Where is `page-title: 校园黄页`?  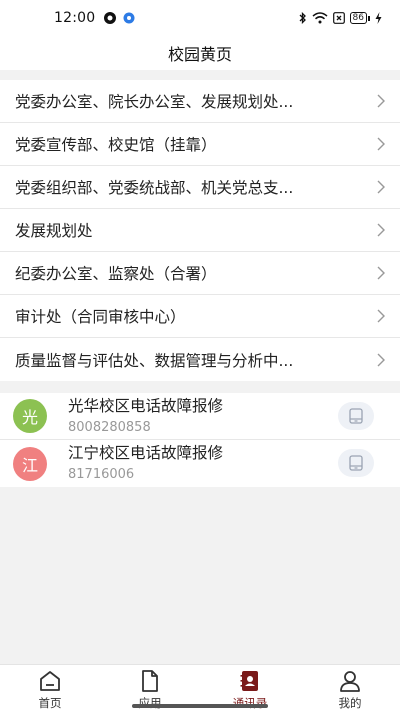
page-title: 校园黄页 is located at coordinates (199, 54).